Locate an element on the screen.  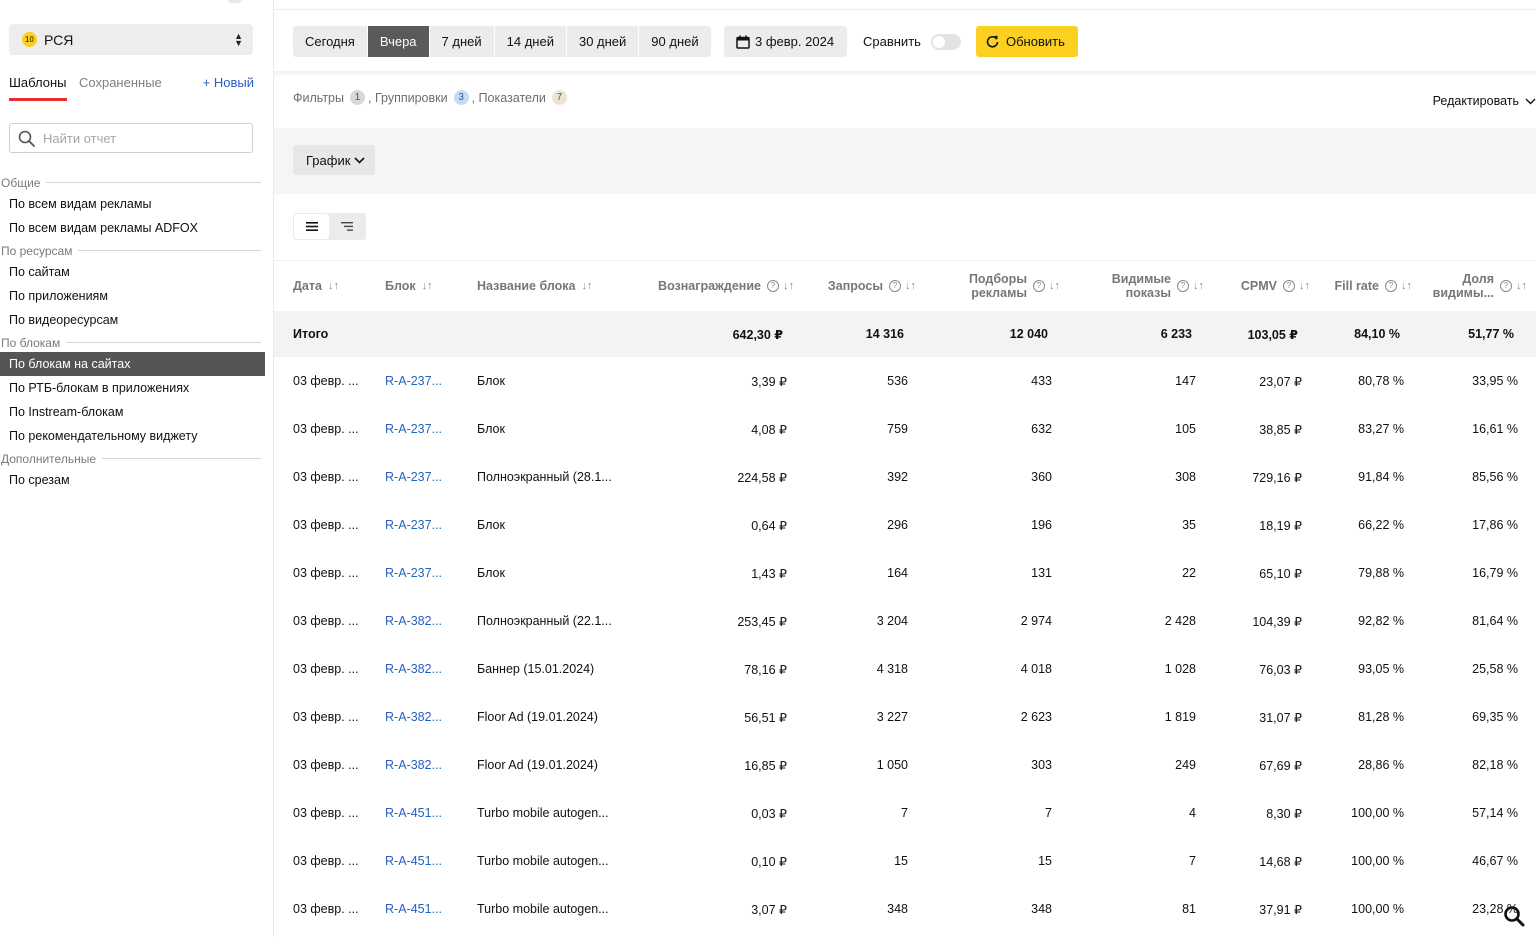
cell-requests: 15 is located at coordinates (901, 861).